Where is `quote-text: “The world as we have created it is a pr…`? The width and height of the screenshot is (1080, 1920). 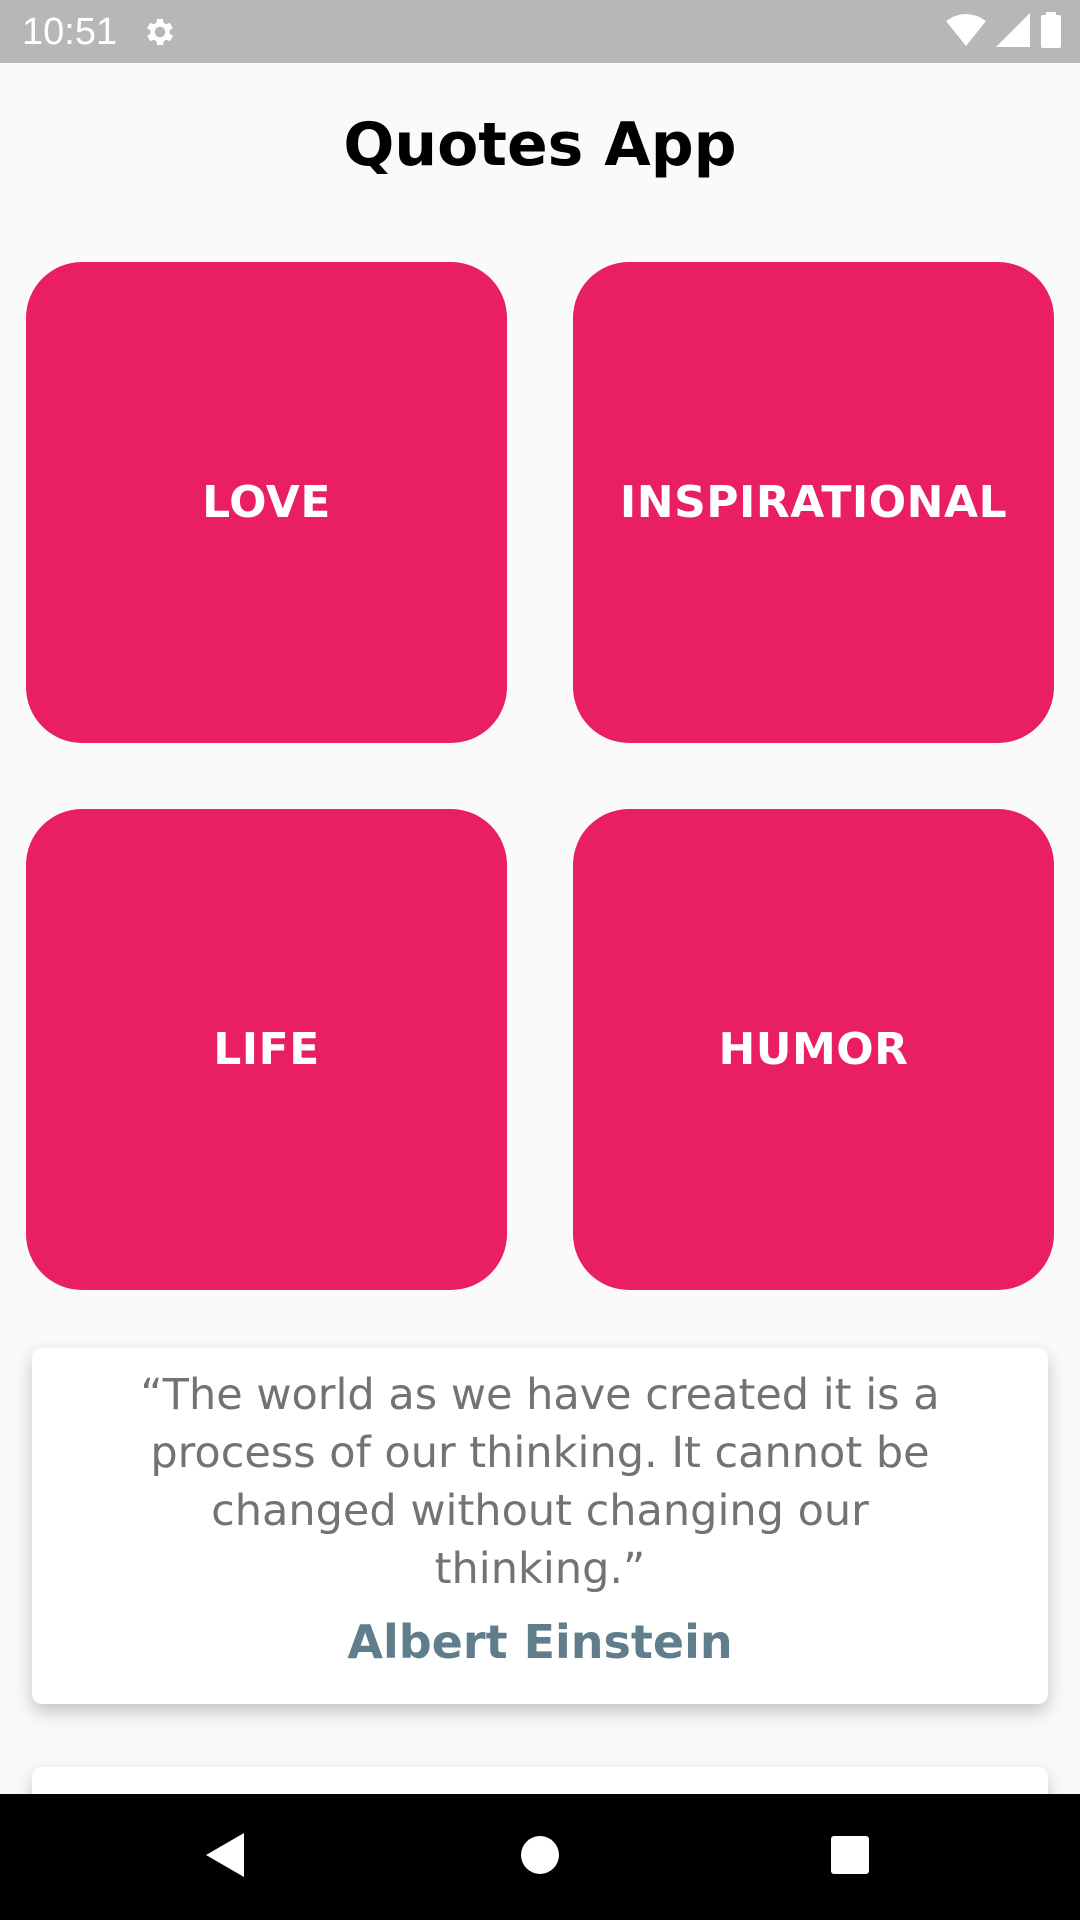 quote-text: “The world as we have created it is a pr… is located at coordinates (540, 1482).